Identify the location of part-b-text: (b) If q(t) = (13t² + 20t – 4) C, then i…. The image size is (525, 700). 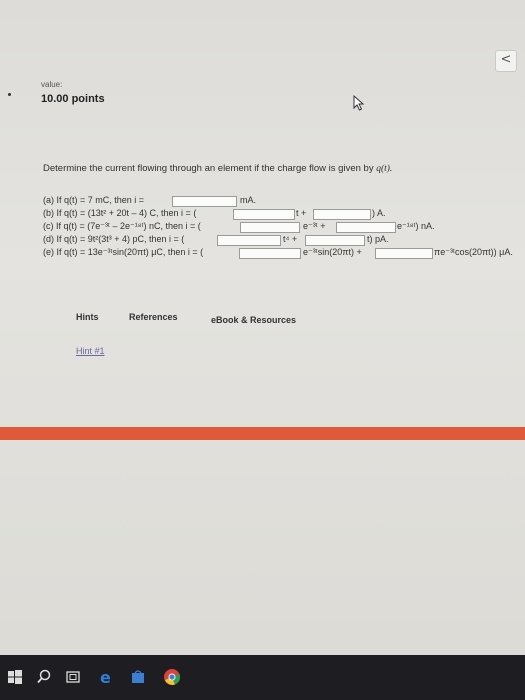
(120, 213).